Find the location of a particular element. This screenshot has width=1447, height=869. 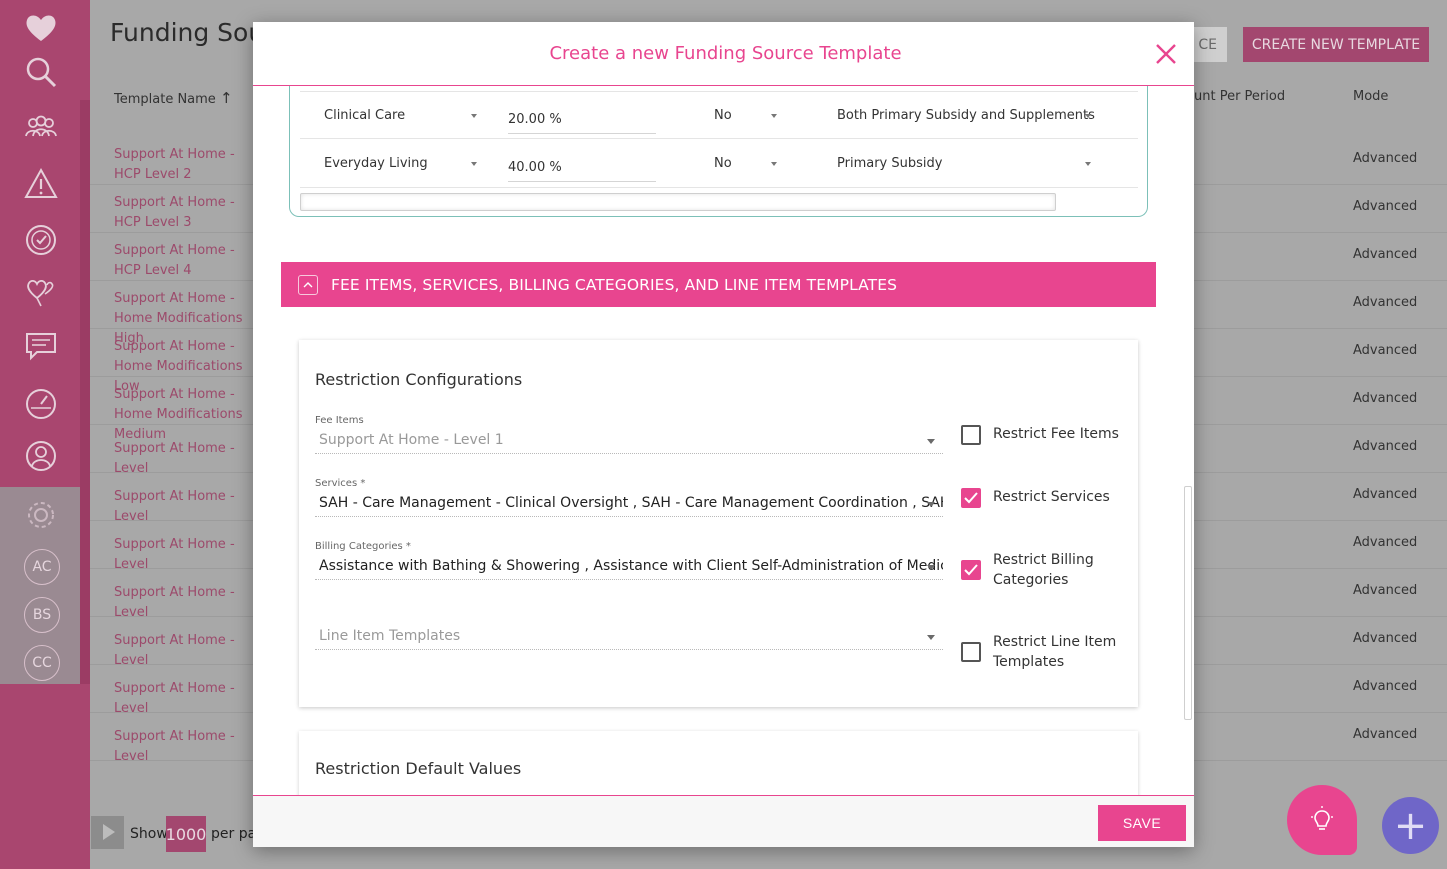

per-page-label: per pa is located at coordinates (234, 834).